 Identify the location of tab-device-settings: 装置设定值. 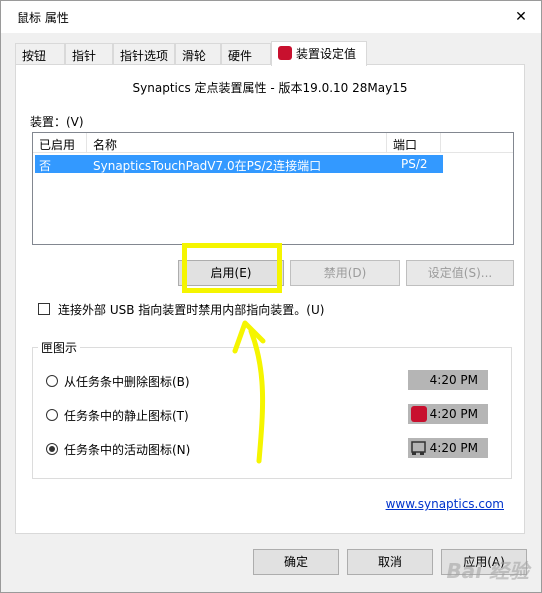
(319, 53).